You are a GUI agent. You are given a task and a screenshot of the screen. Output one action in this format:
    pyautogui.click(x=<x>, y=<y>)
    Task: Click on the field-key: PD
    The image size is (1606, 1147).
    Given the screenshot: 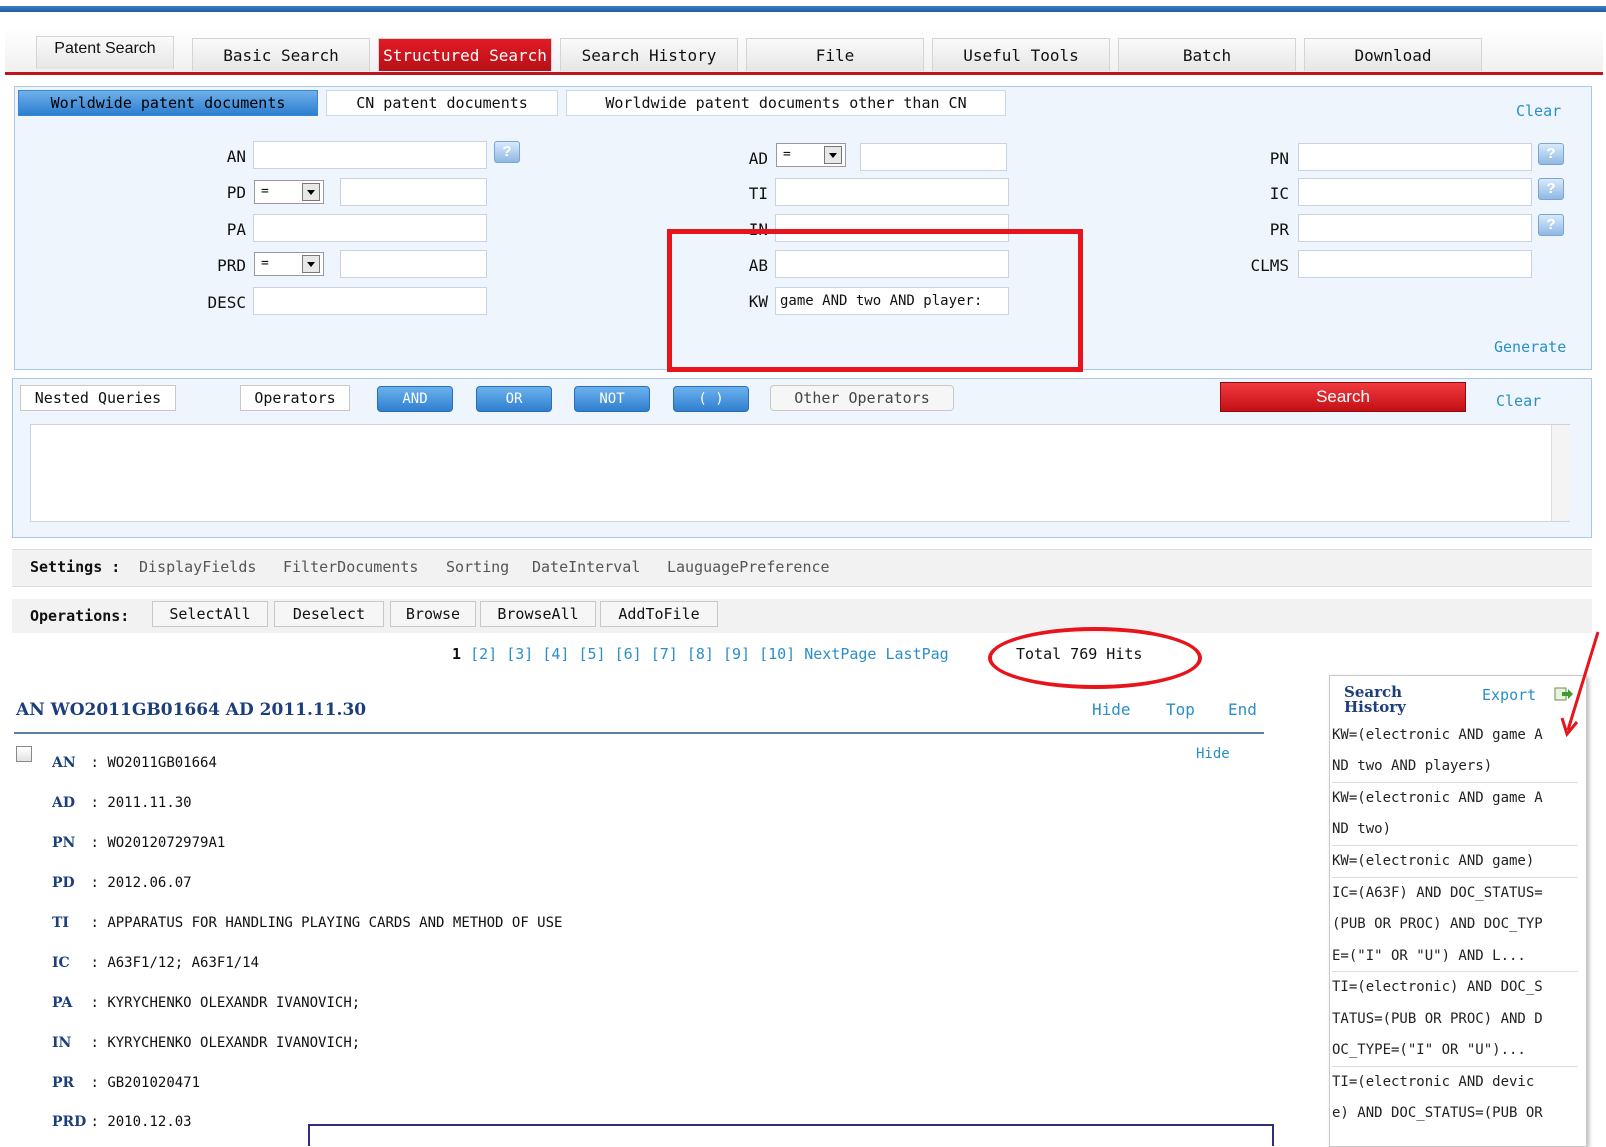 What is the action you would take?
    pyautogui.click(x=63, y=883)
    